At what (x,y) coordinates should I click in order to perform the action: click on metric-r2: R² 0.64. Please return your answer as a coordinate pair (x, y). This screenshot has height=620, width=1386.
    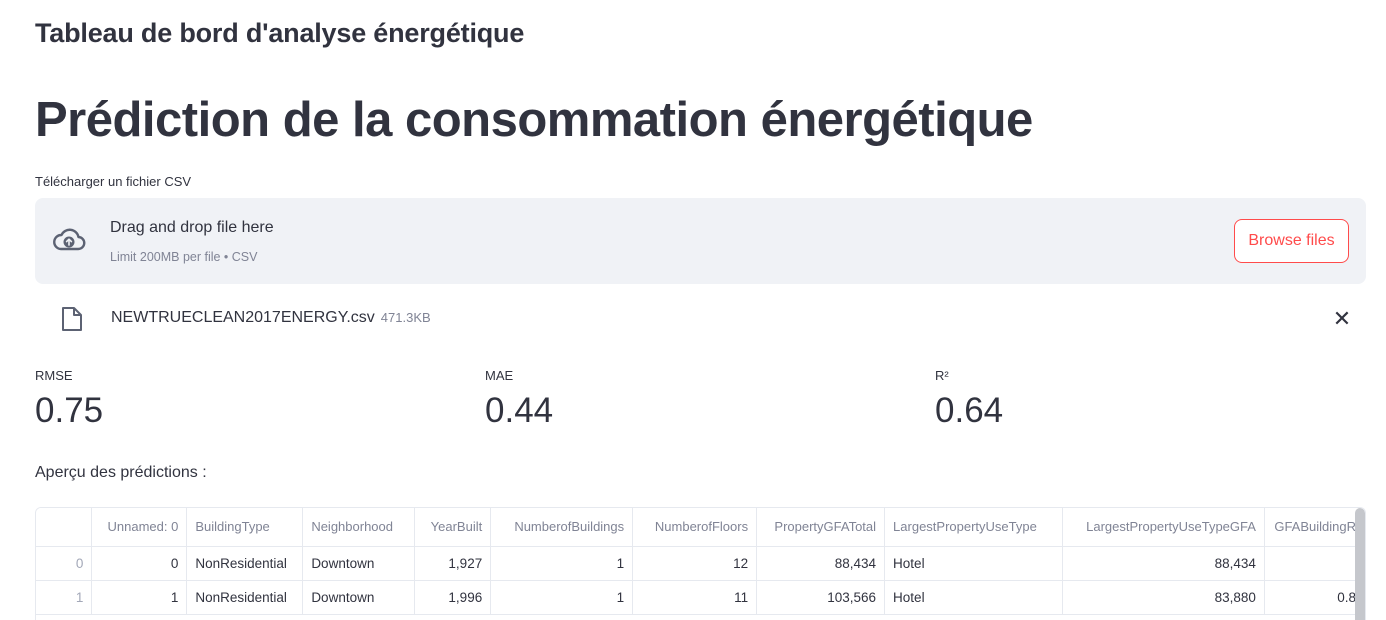
    Looking at the image, I should click on (969, 399).